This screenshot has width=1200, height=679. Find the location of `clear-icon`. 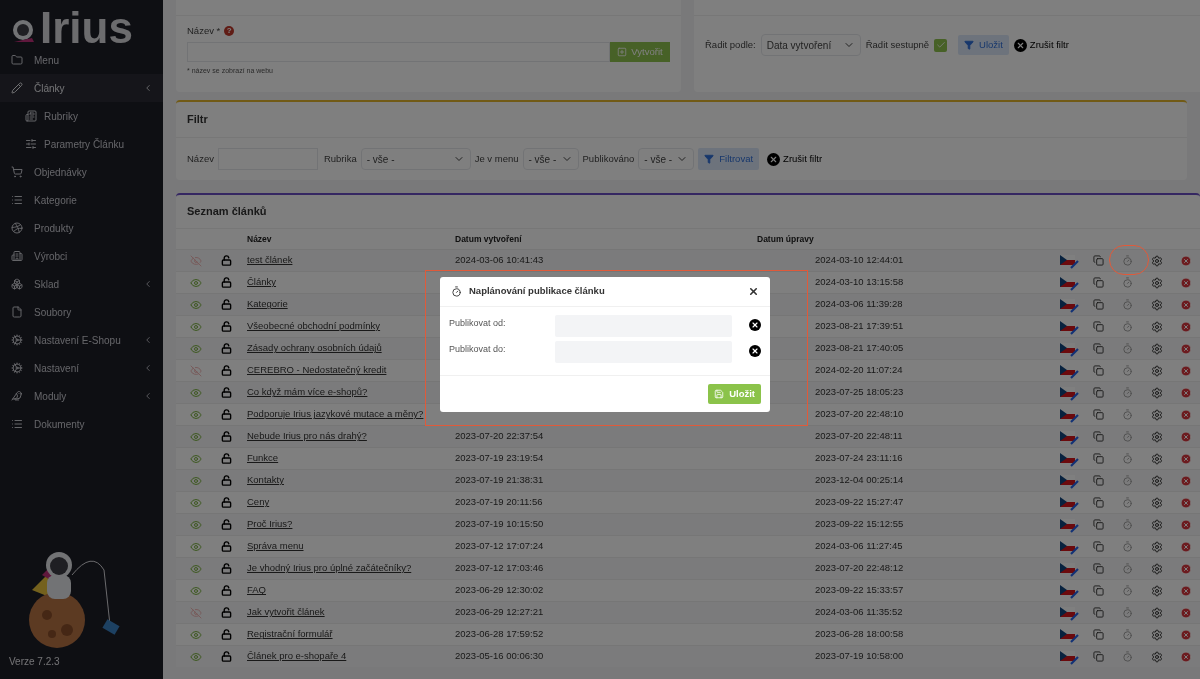

clear-icon is located at coordinates (755, 325).